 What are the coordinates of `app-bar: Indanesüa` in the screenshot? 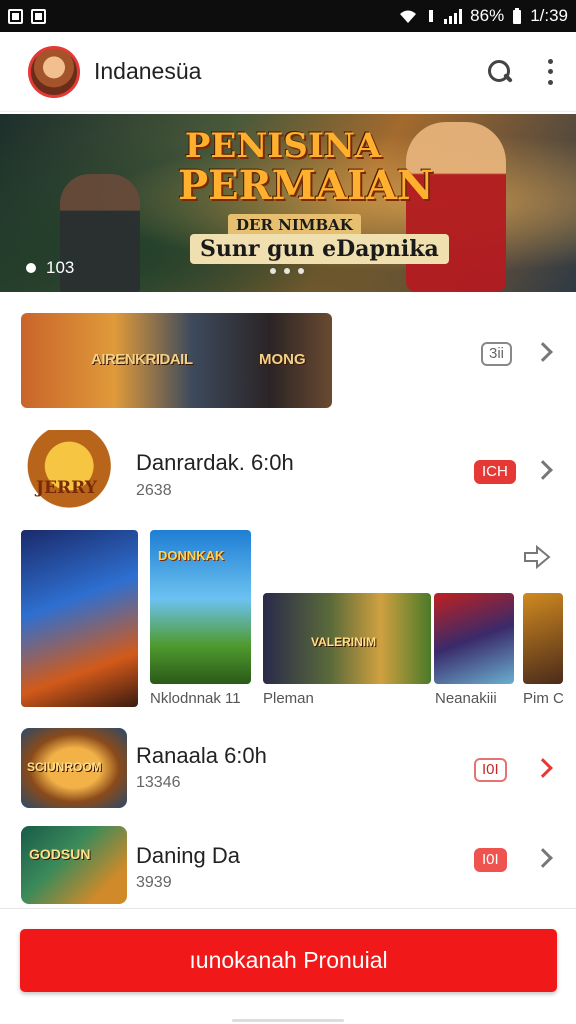 It's located at (288, 72).